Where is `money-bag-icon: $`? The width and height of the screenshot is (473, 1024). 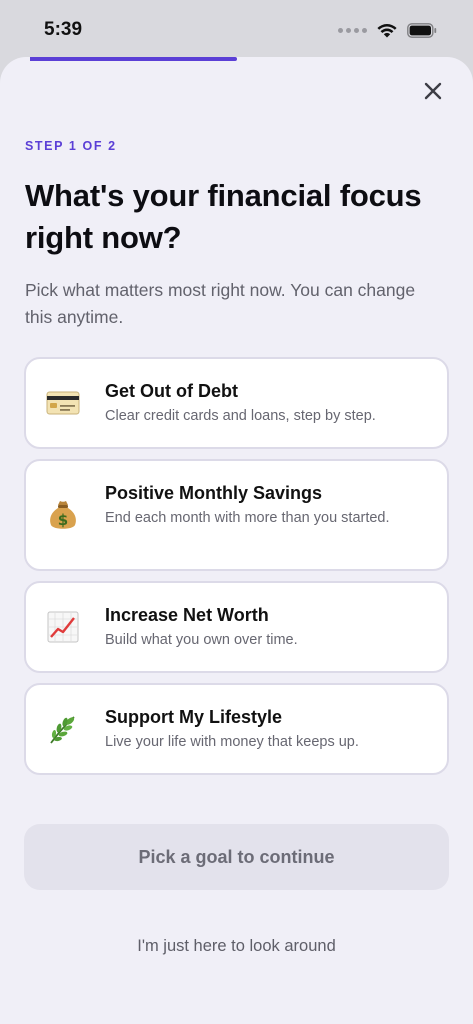
money-bag-icon: $ is located at coordinates (63, 515).